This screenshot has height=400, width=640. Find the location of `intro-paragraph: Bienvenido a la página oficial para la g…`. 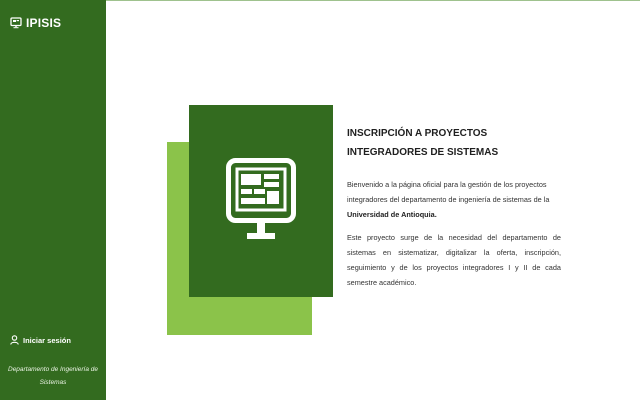

intro-paragraph: Bienvenido a la página oficial para la g… is located at coordinates (454, 199).